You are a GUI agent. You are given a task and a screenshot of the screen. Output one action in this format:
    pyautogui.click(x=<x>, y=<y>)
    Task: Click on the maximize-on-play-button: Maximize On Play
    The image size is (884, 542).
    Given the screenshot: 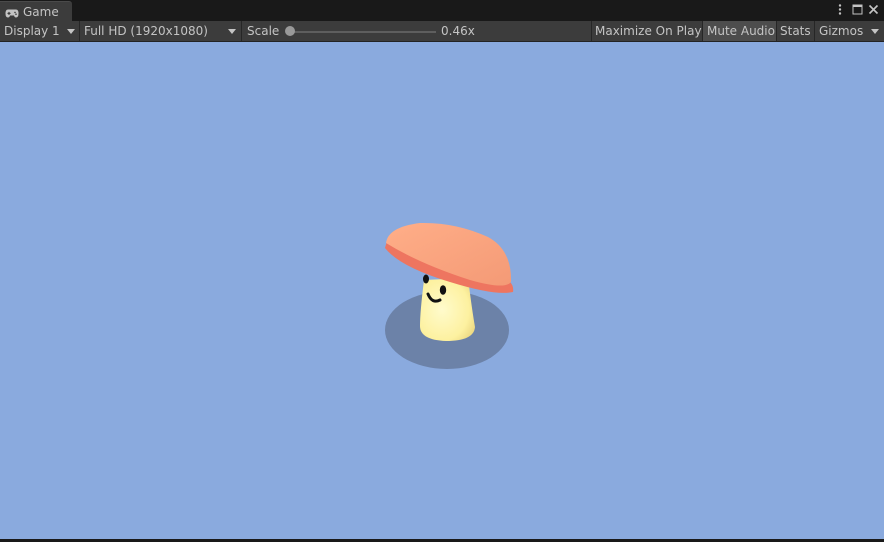 What is the action you would take?
    pyautogui.click(x=648, y=31)
    